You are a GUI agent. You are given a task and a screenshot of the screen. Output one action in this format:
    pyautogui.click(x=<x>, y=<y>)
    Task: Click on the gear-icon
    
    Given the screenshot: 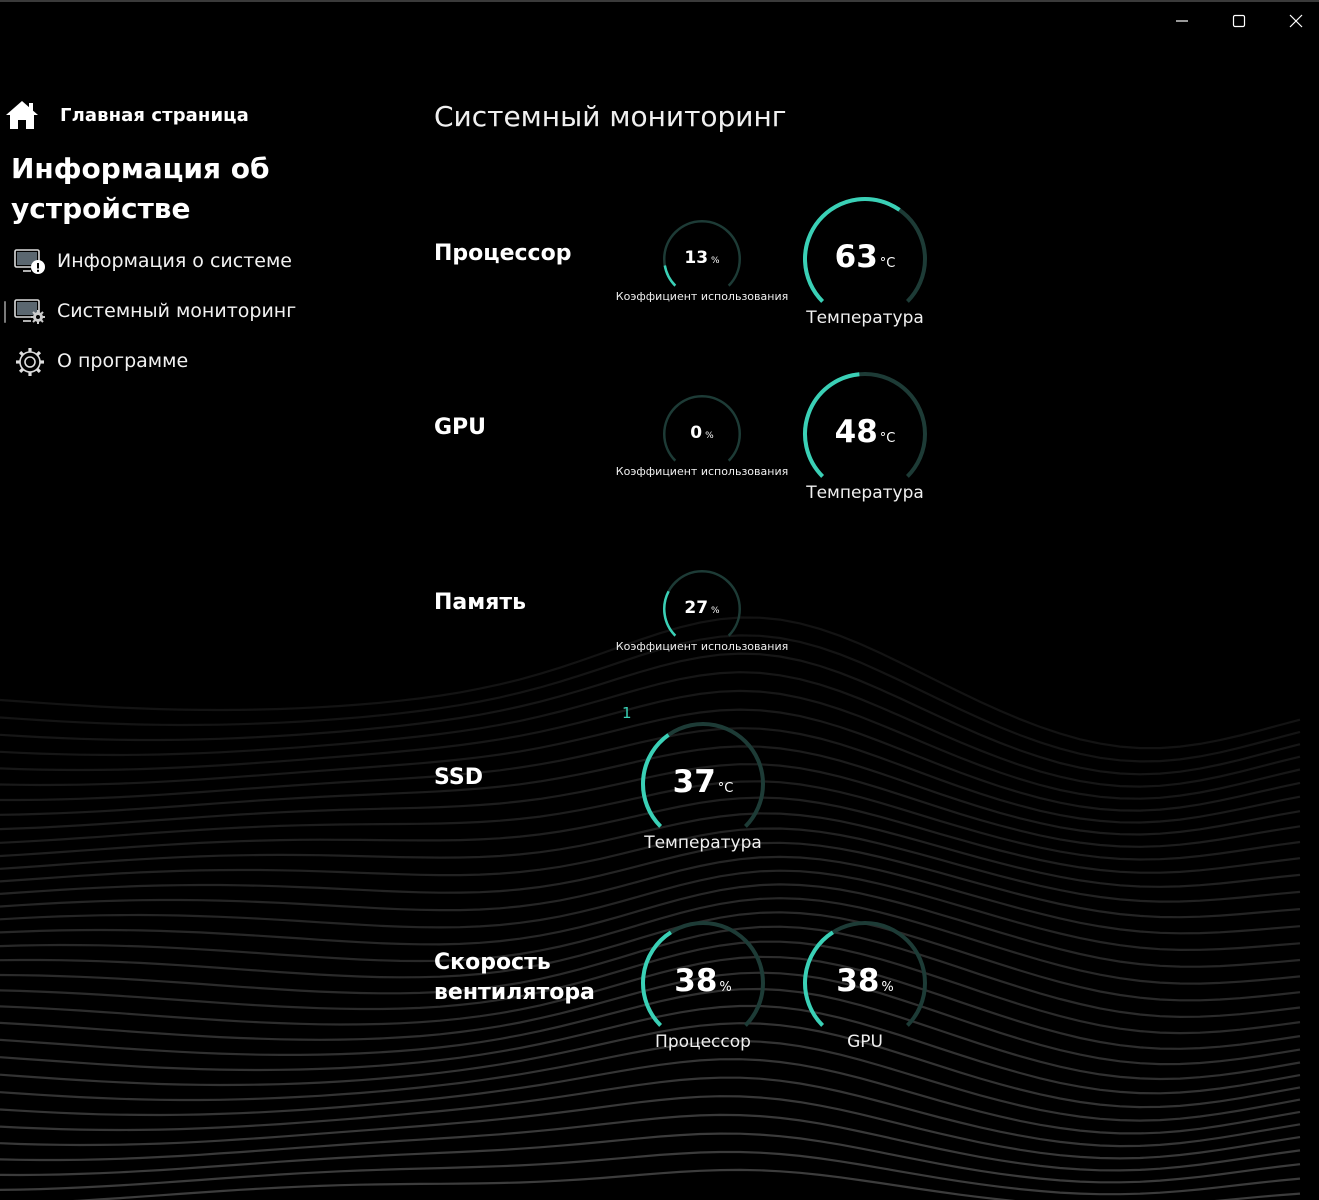 What is the action you would take?
    pyautogui.click(x=30, y=362)
    